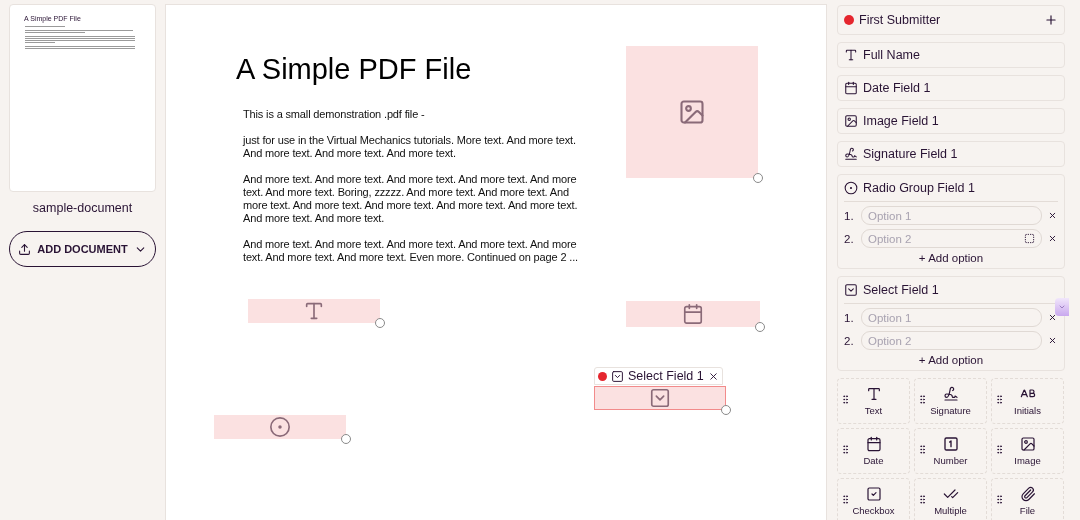 This screenshot has width=1080, height=520. I want to click on field-type-tile: File, so click(1027, 499).